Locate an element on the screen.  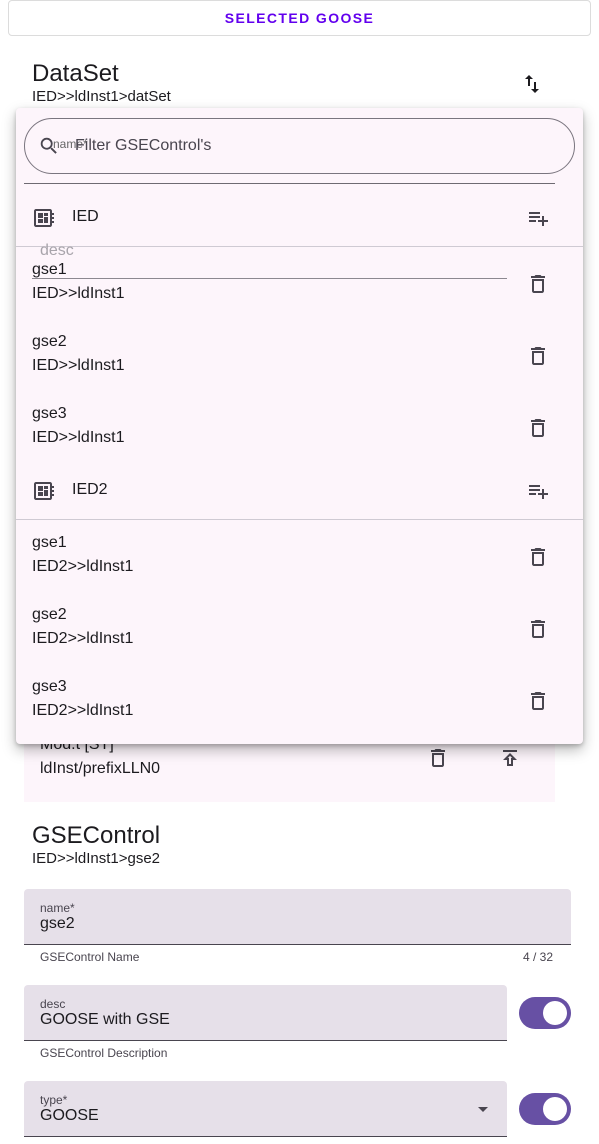
group-header-ied: IED is located at coordinates (299, 218).